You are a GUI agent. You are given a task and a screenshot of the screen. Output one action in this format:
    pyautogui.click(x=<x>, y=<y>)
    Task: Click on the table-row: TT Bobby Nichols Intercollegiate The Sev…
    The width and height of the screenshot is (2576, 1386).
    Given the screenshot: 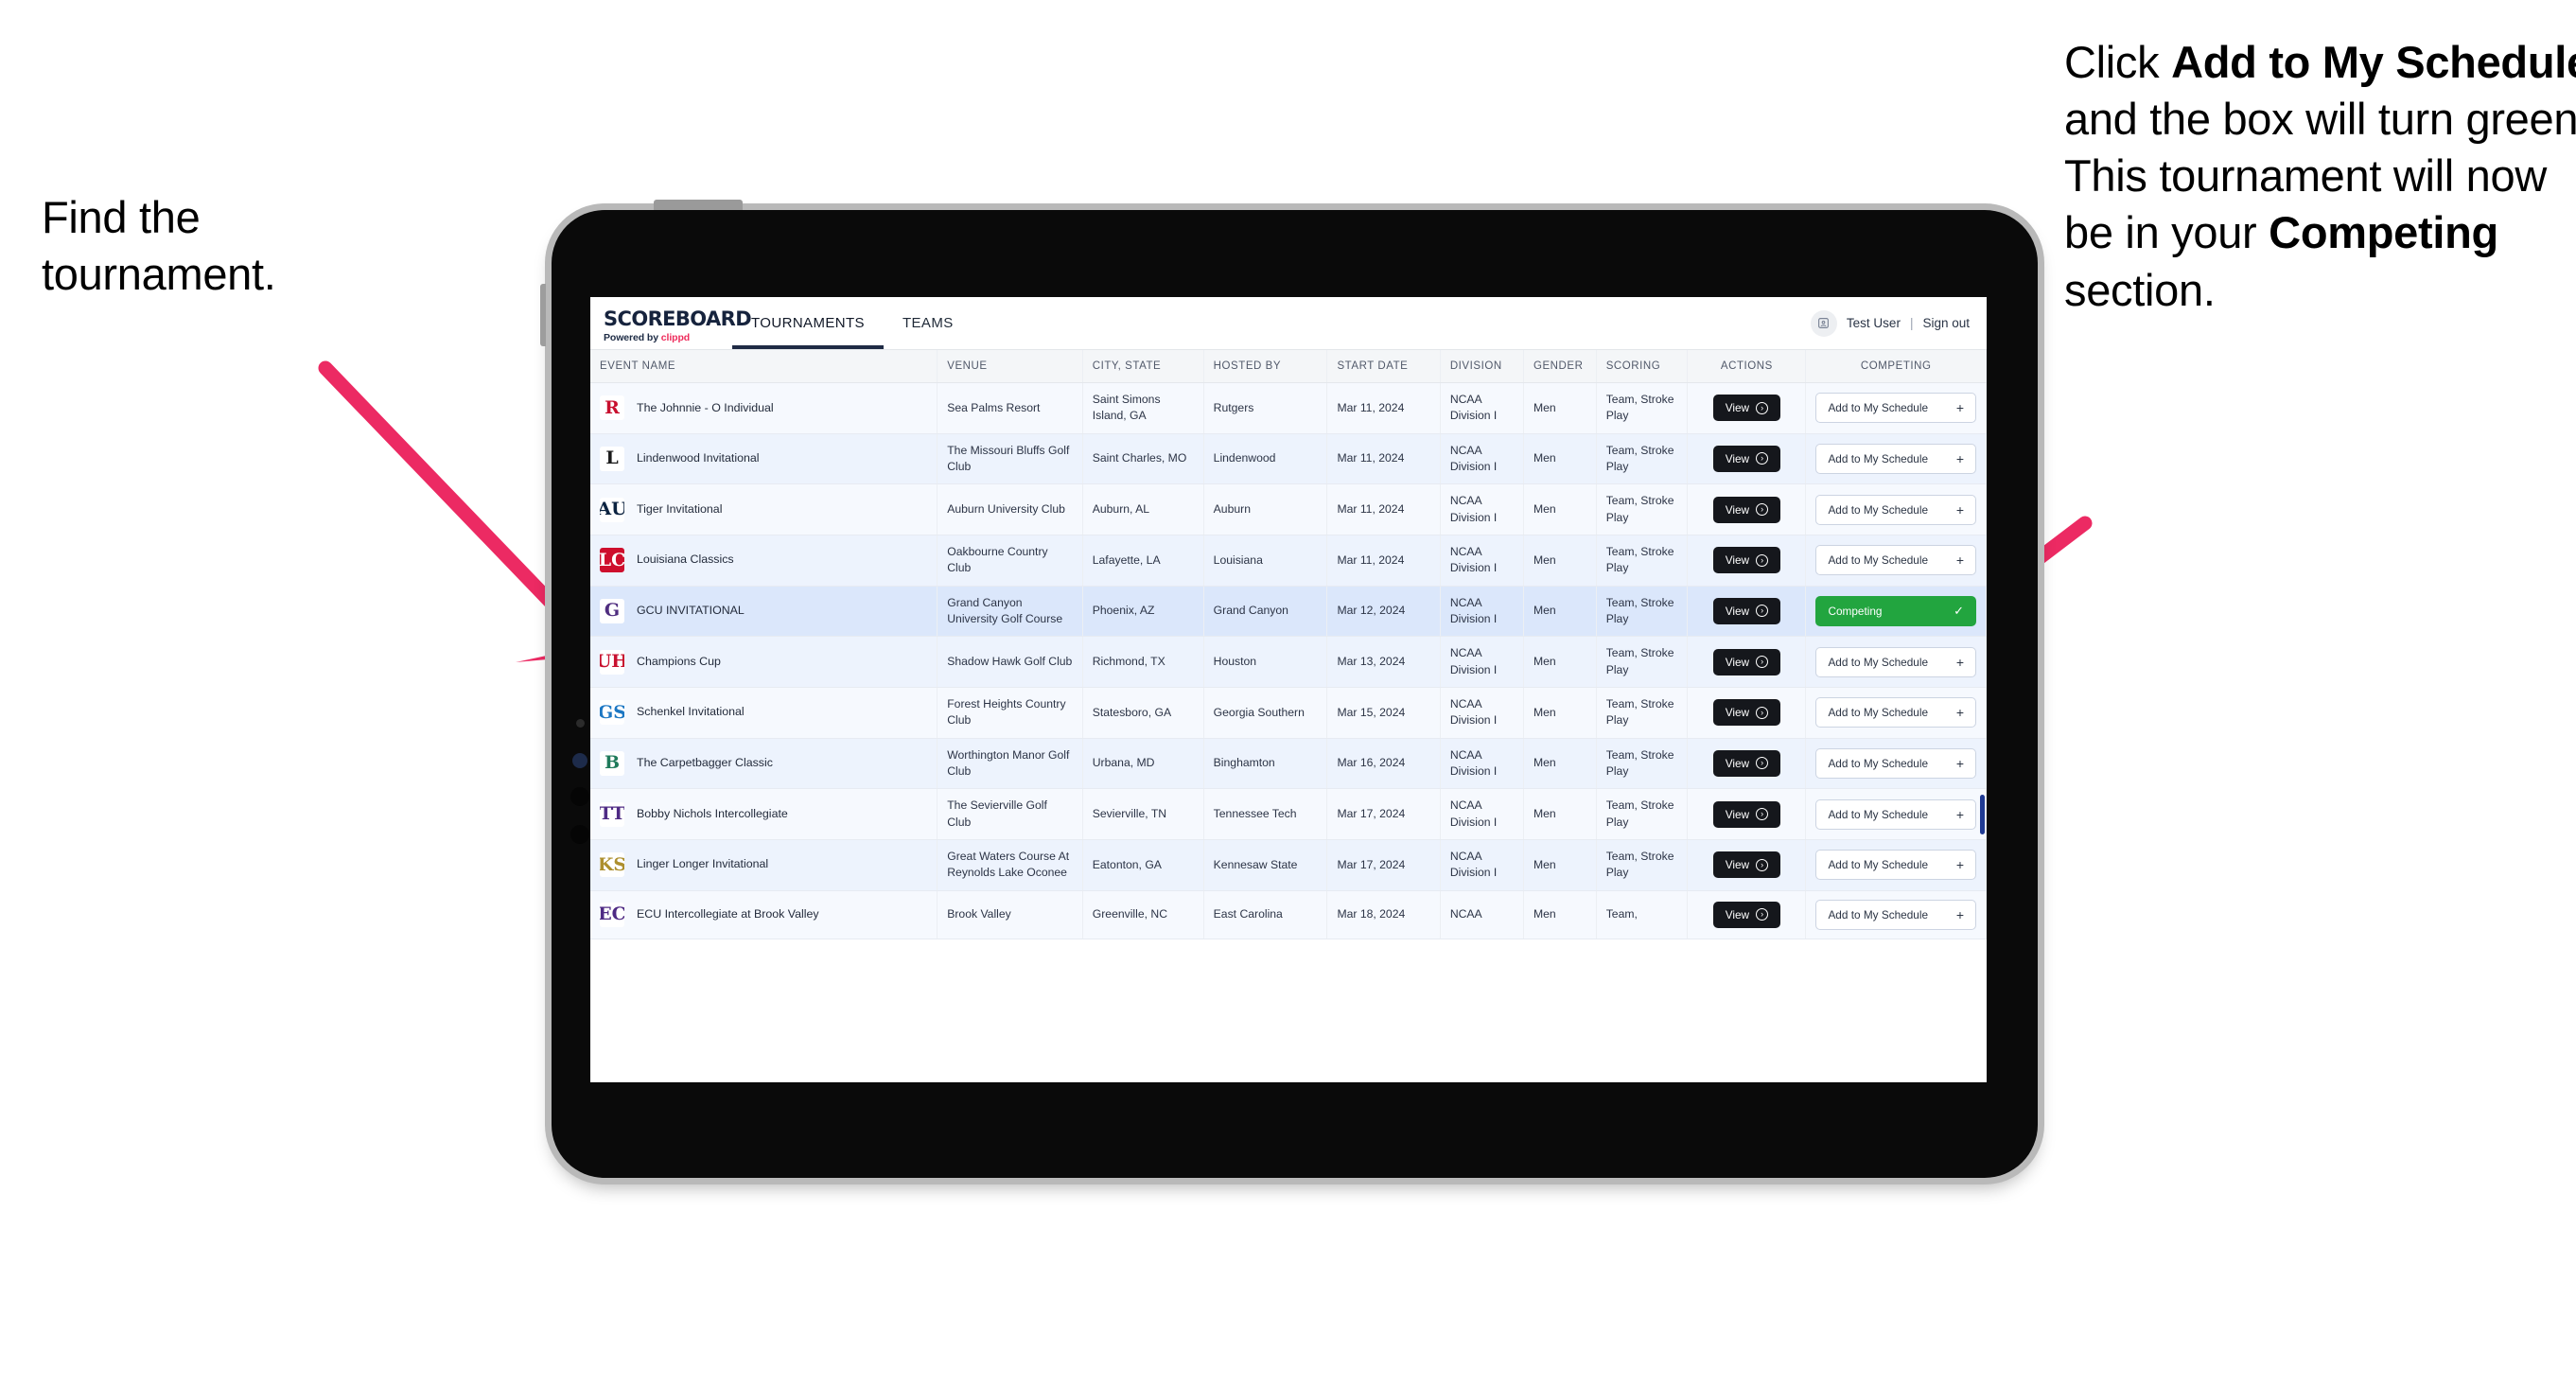 What is the action you would take?
    pyautogui.click(x=1289, y=814)
    